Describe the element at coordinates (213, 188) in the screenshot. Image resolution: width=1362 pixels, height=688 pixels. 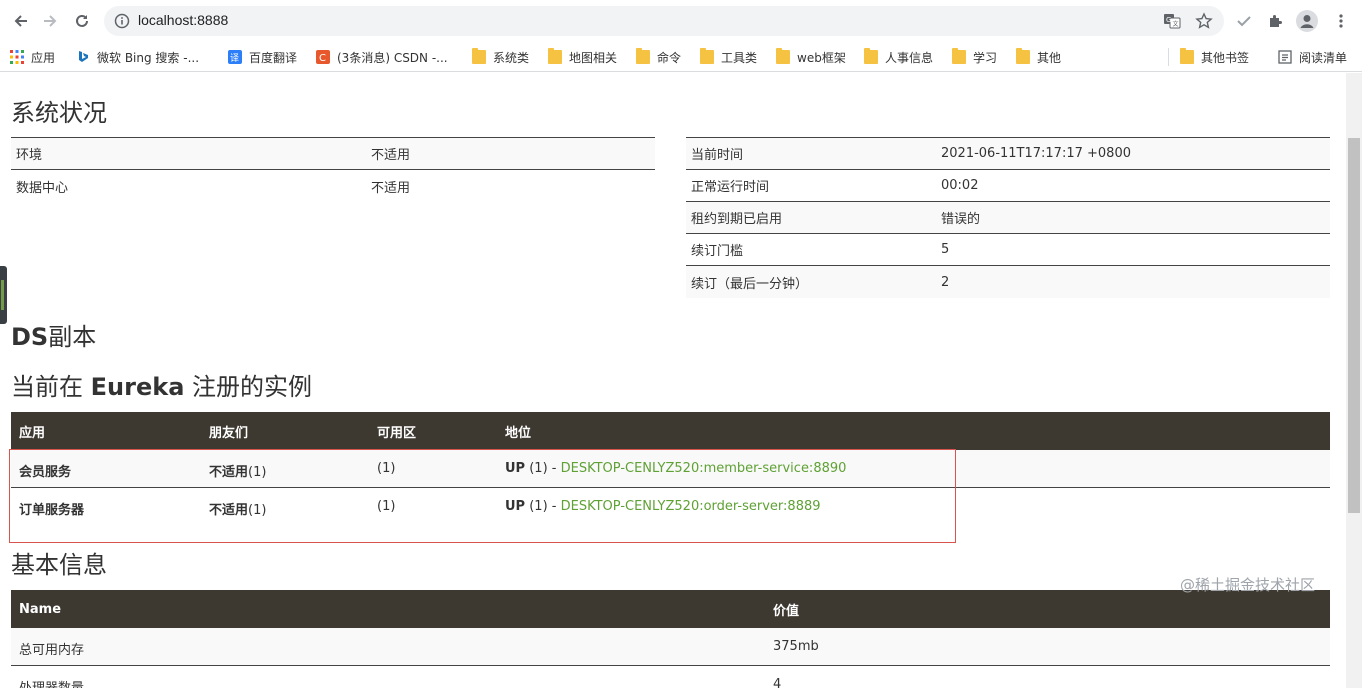
I see `table-row: 数据中心 不适用` at that location.